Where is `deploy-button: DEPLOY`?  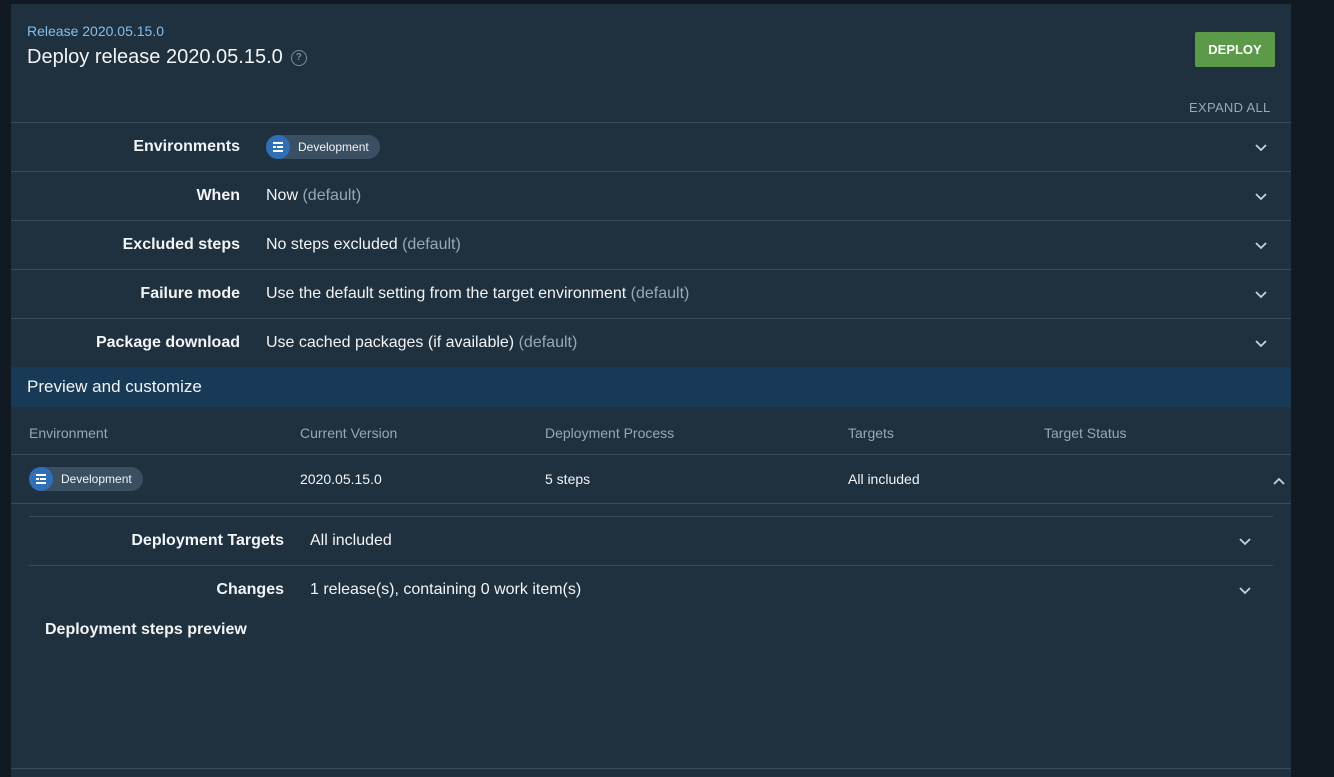 deploy-button: DEPLOY is located at coordinates (1235, 49).